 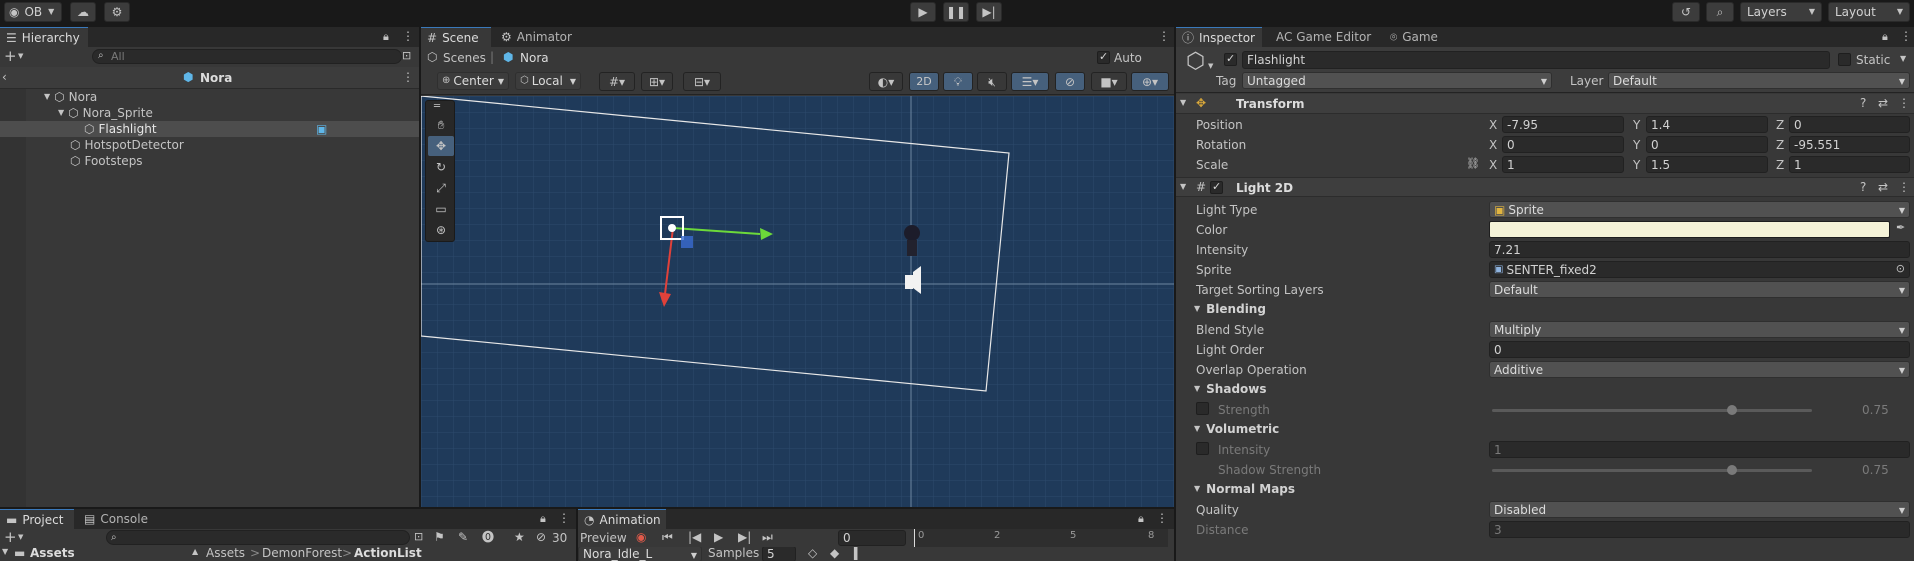 I want to click on volumetric-enabled-checkbox, so click(x=1202, y=448).